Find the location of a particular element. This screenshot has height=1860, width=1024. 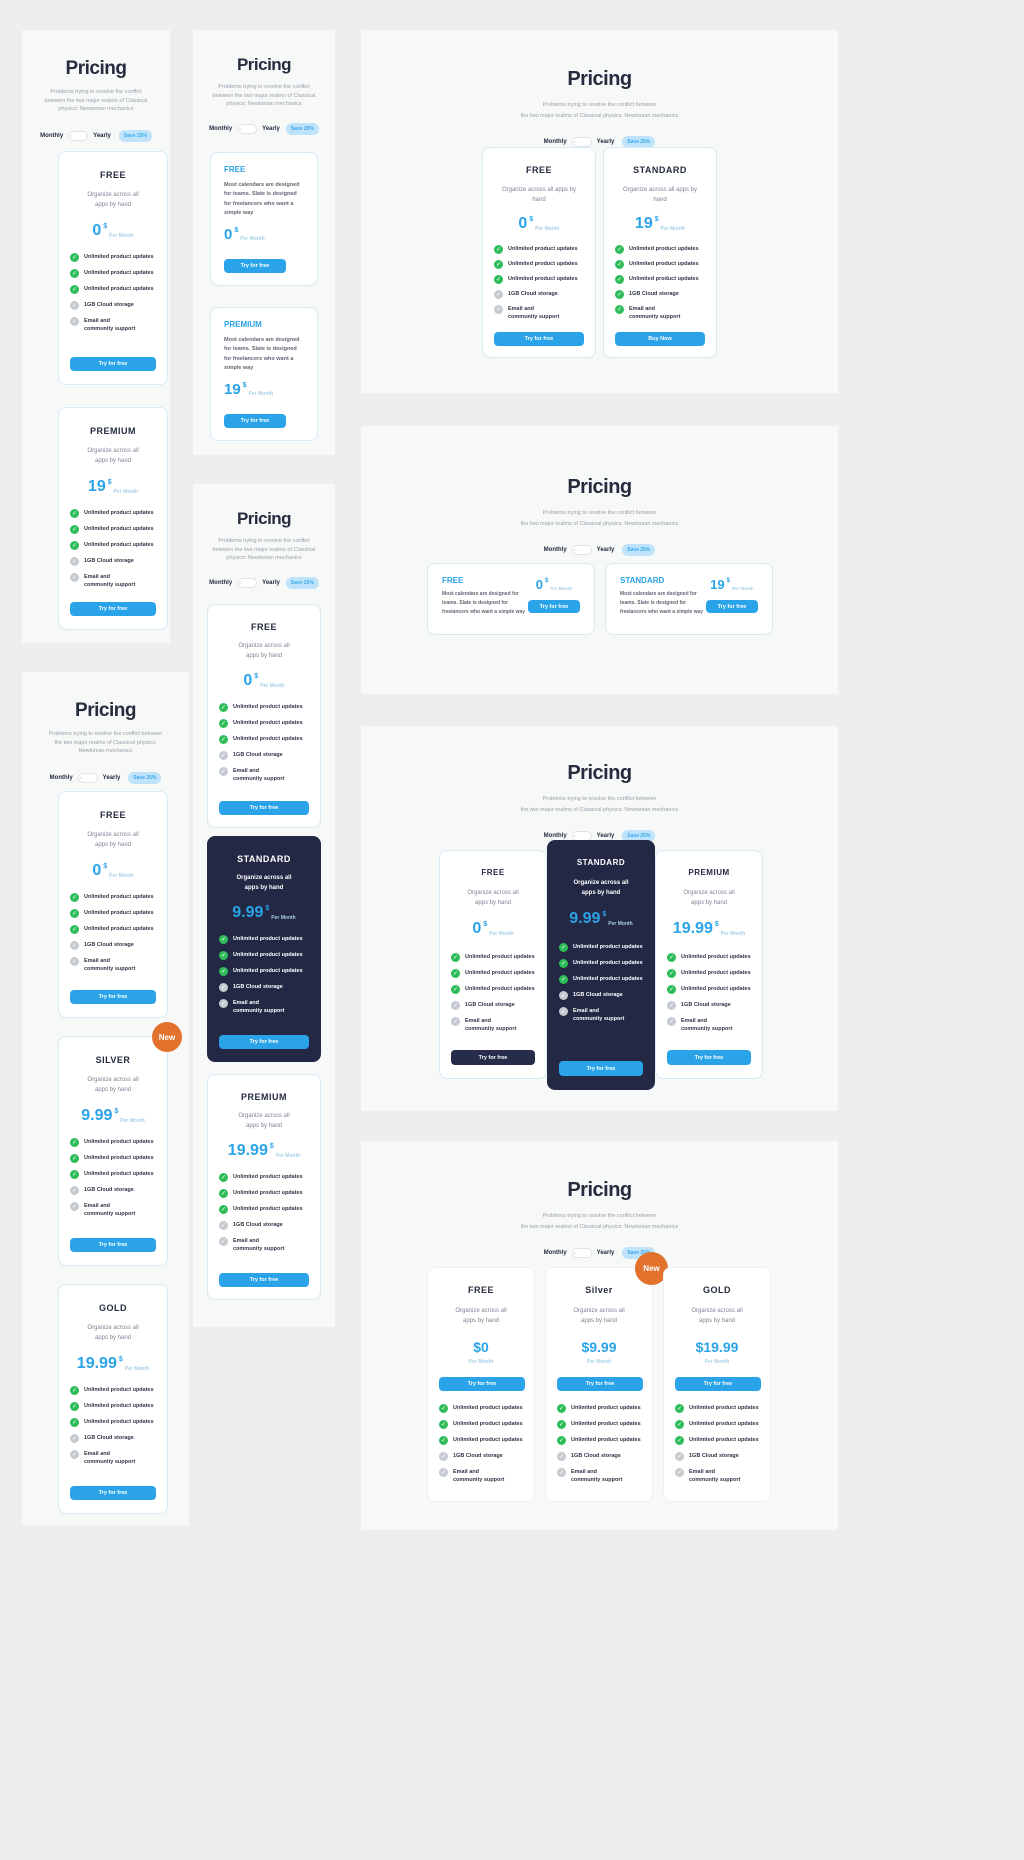

plan-price: 0 is located at coordinates (228, 235).